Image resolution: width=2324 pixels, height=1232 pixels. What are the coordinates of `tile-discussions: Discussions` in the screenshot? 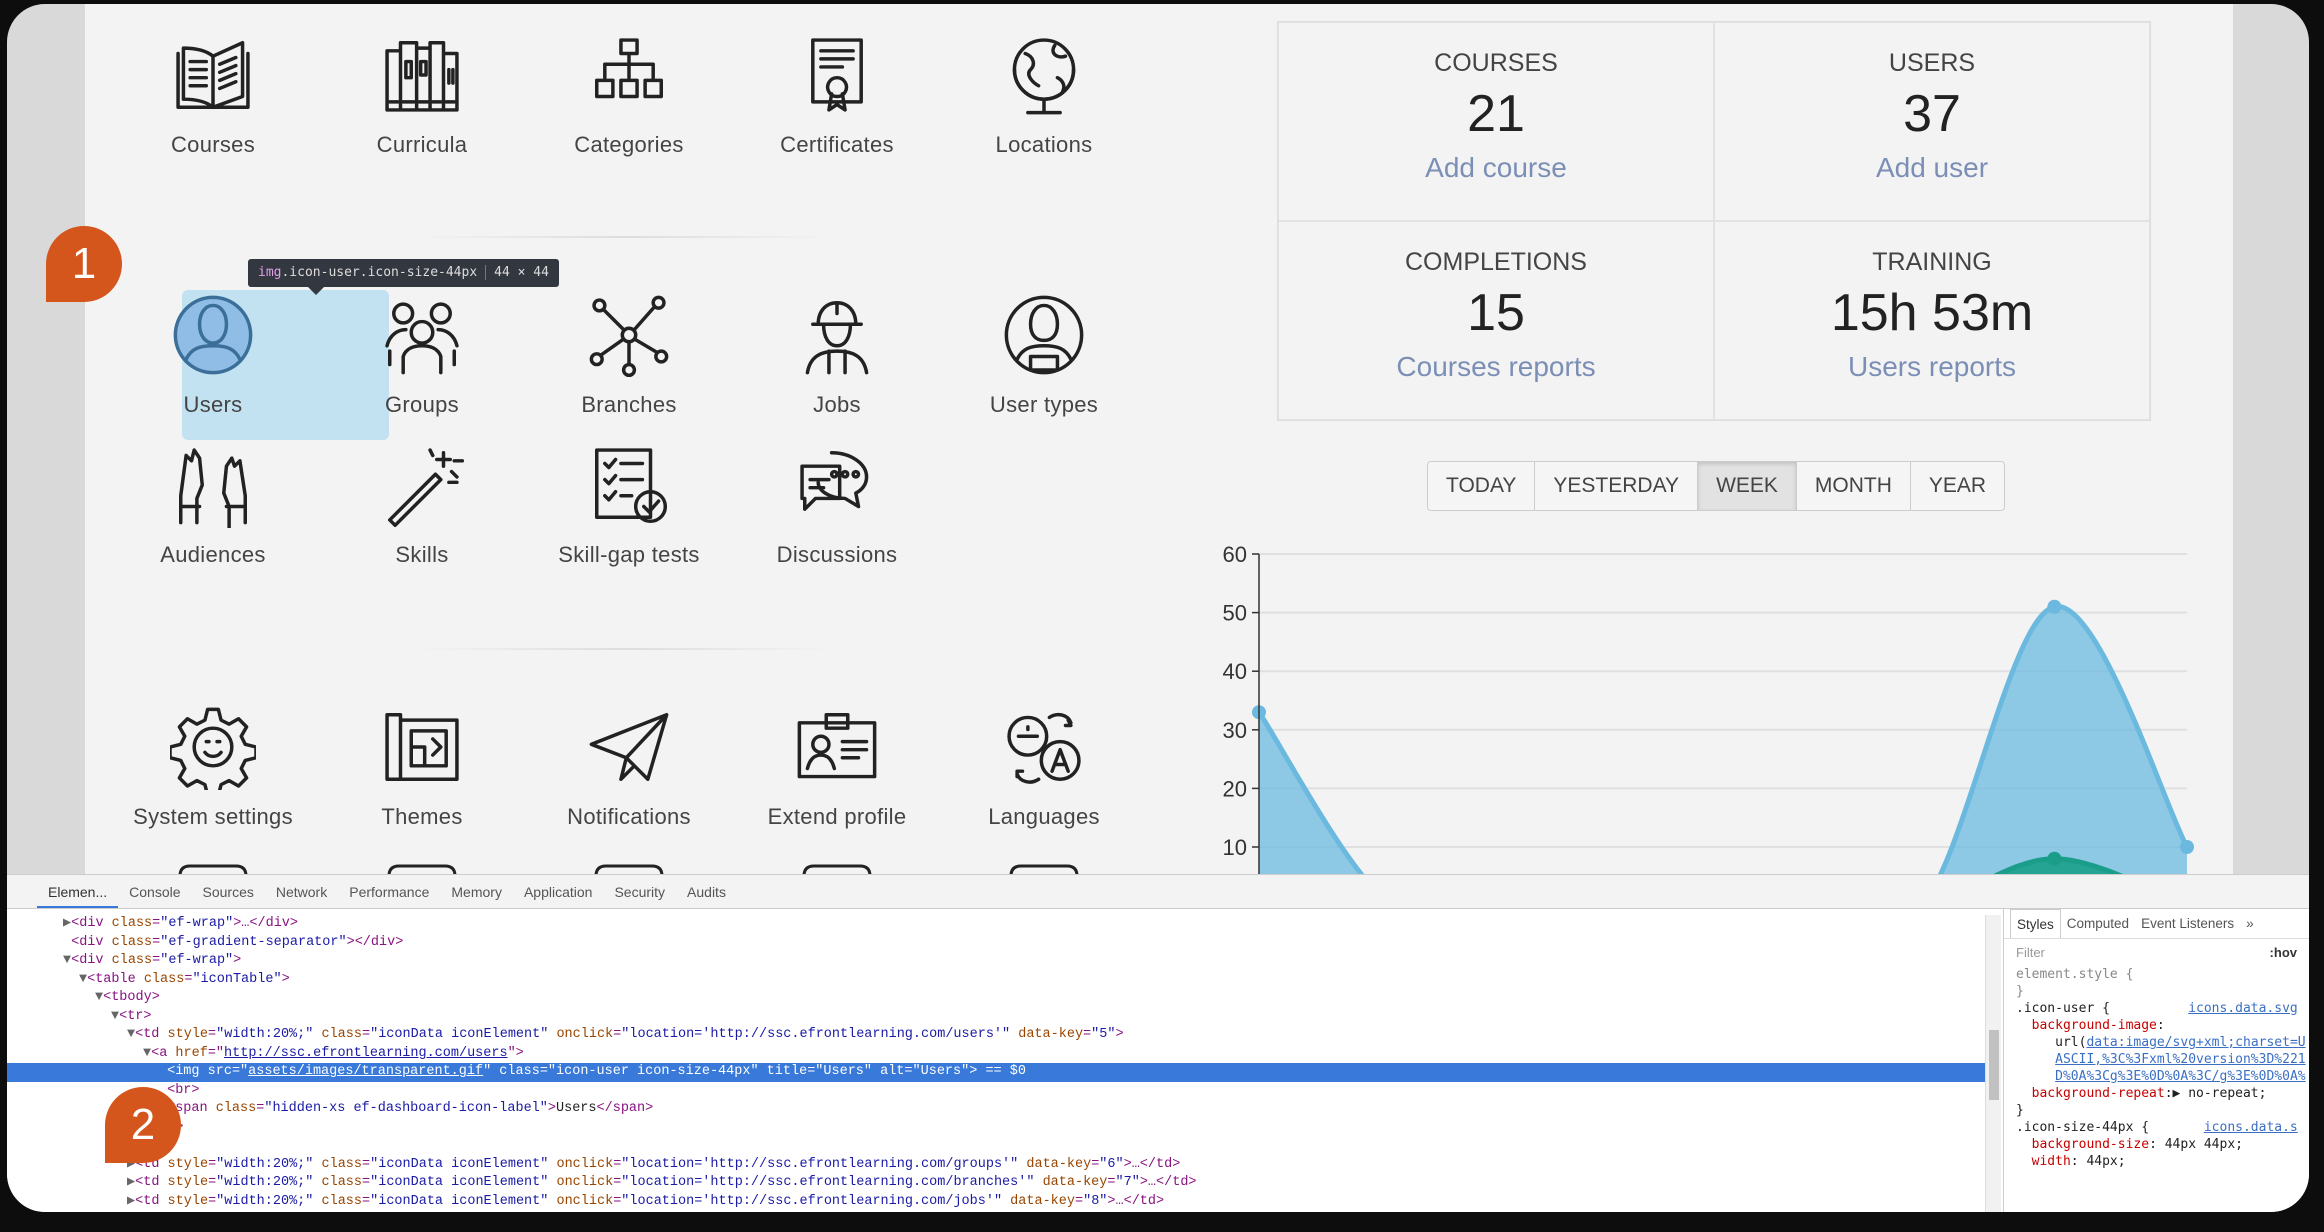 It's located at (837, 505).